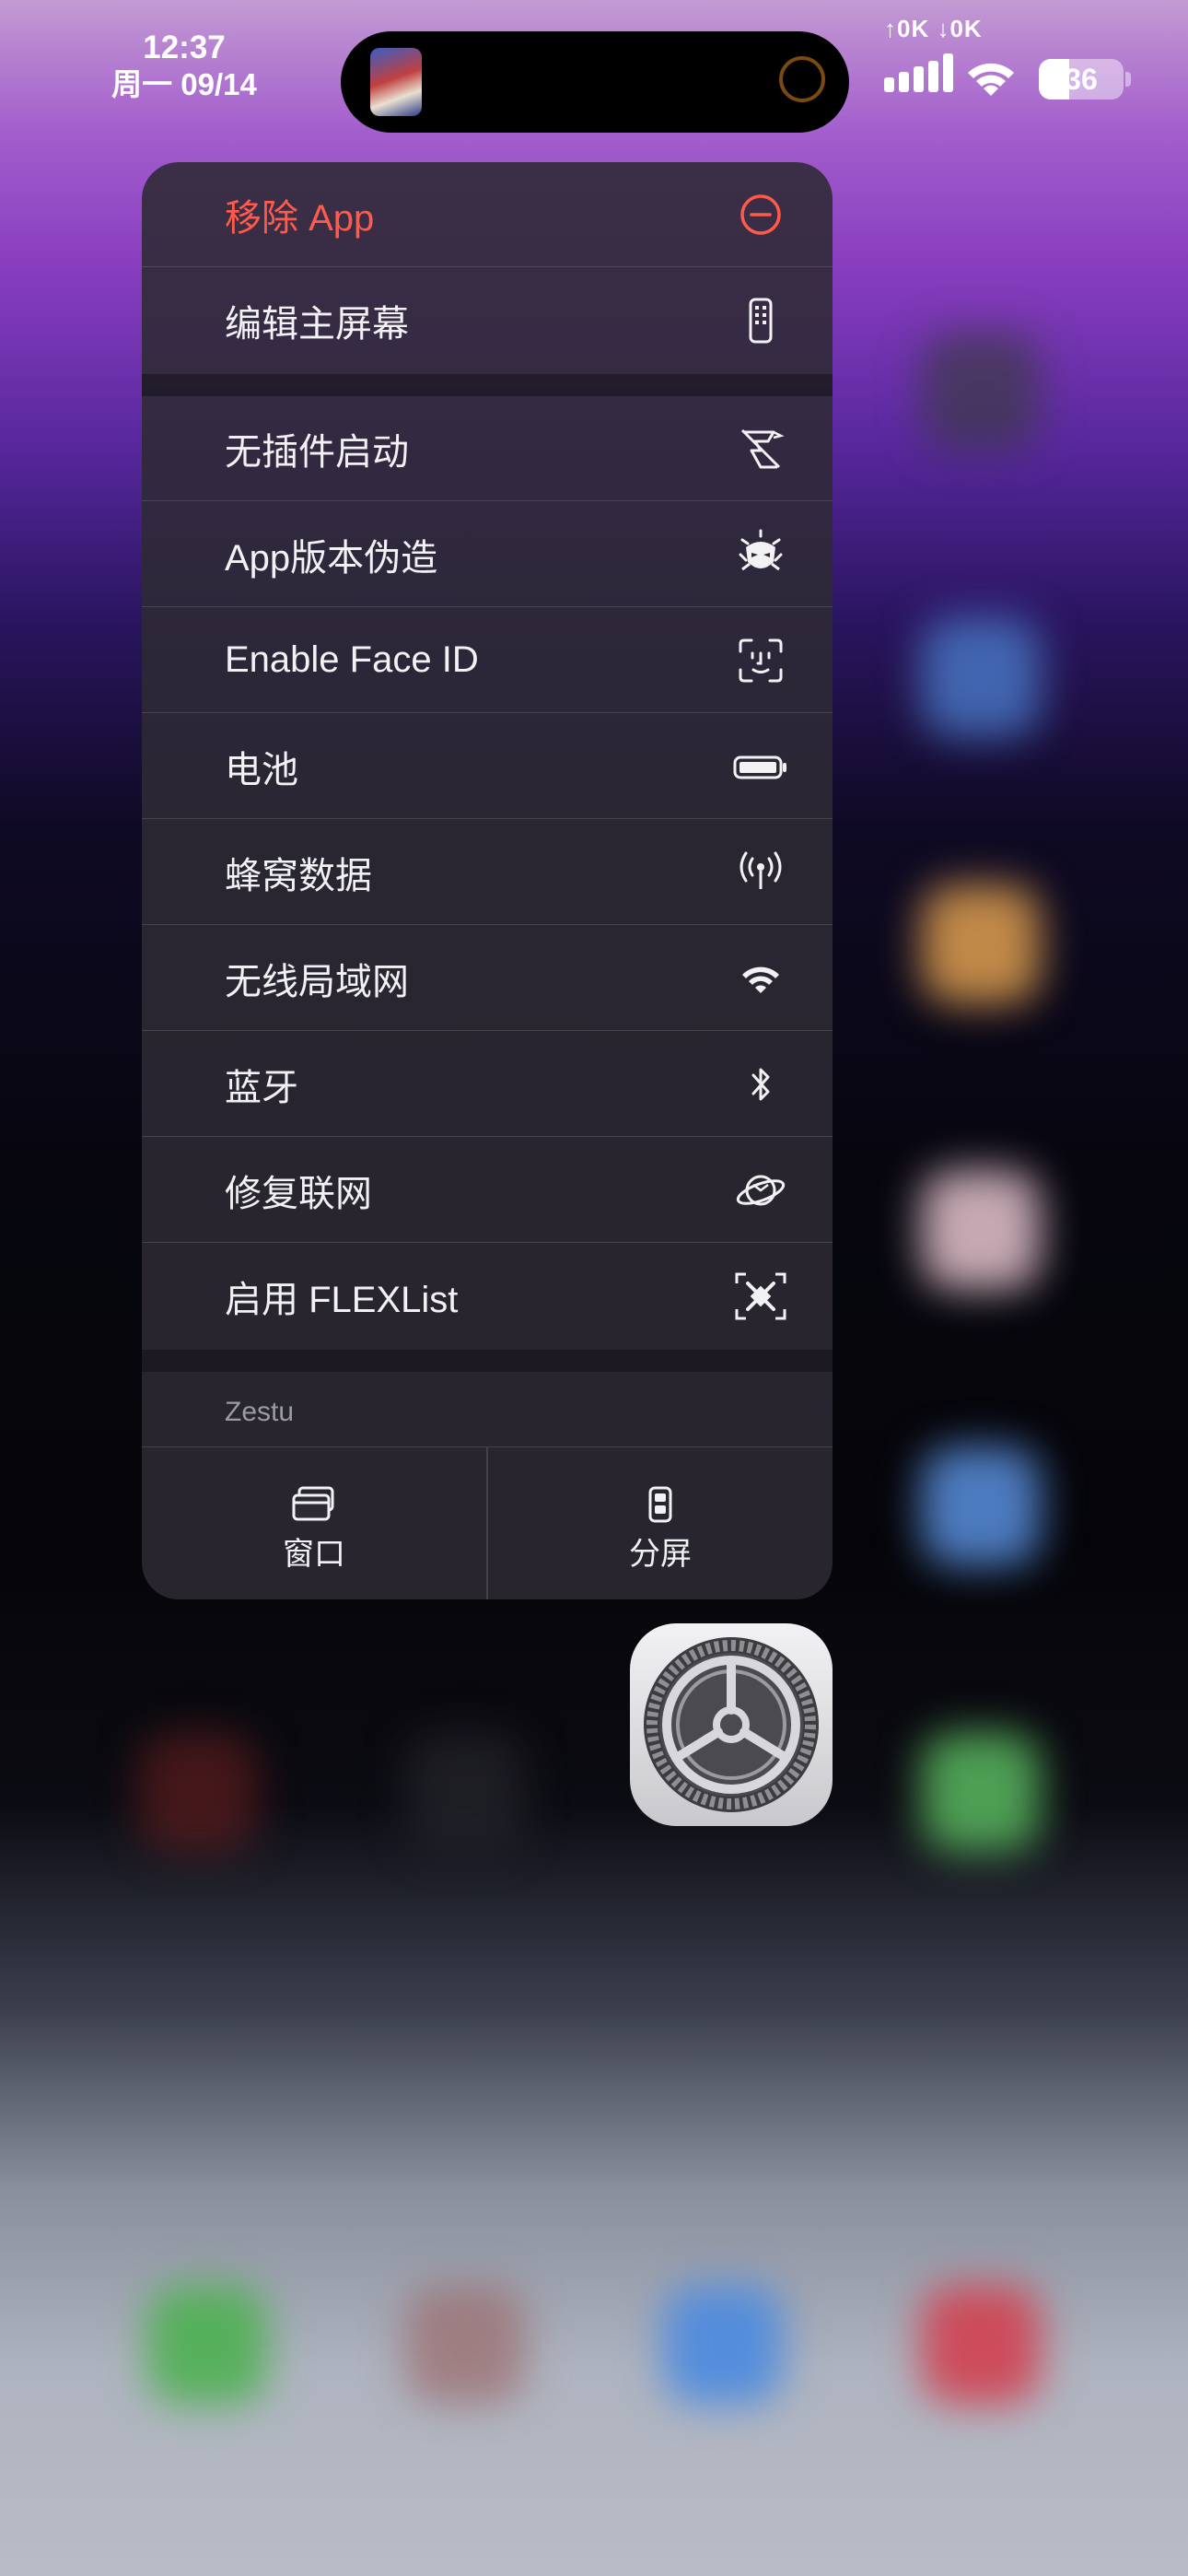 This screenshot has height=2576, width=1188. What do you see at coordinates (261, 769) in the screenshot?
I see `menu-item-label: 电池` at bounding box center [261, 769].